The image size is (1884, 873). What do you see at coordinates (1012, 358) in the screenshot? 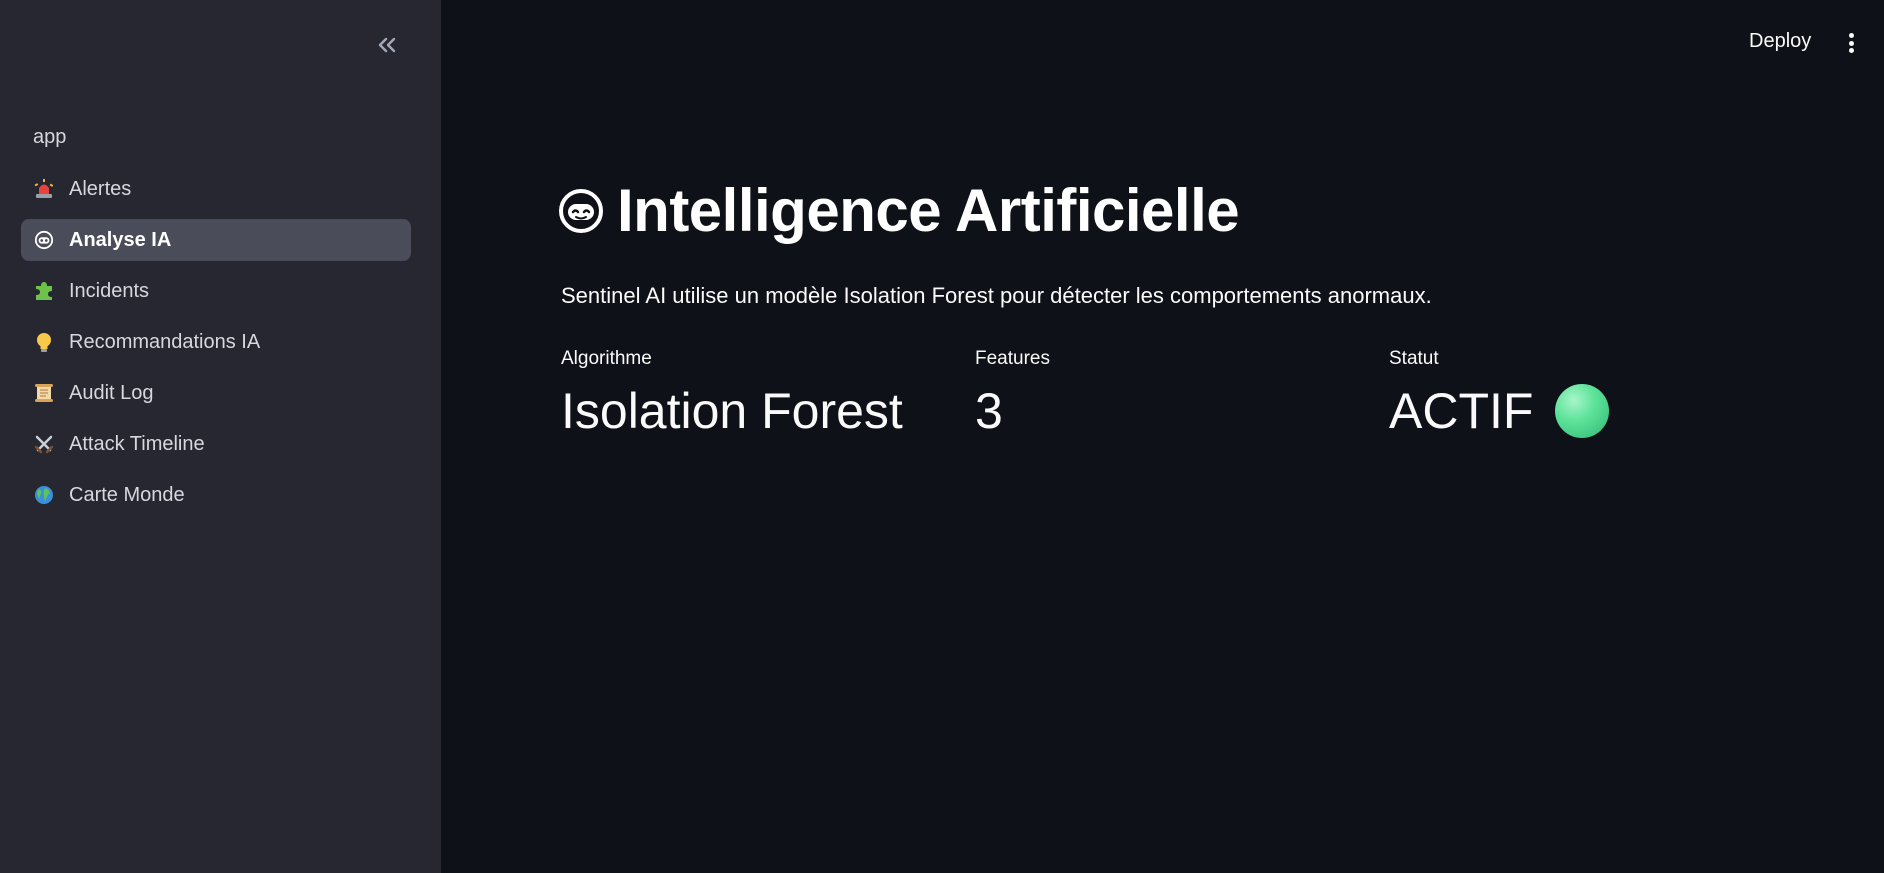
I see `metric-label: Features` at bounding box center [1012, 358].